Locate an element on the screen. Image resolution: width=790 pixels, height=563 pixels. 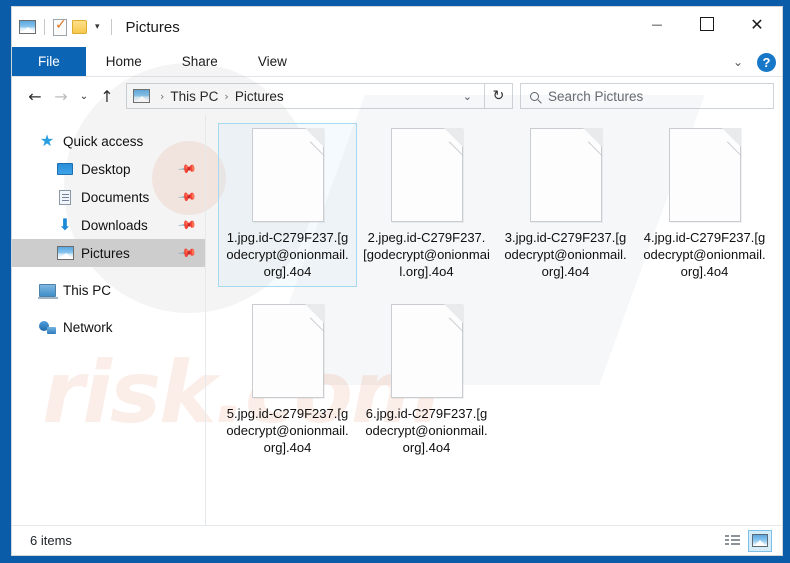
large-icons-view-icon is located at coordinates (760, 540).